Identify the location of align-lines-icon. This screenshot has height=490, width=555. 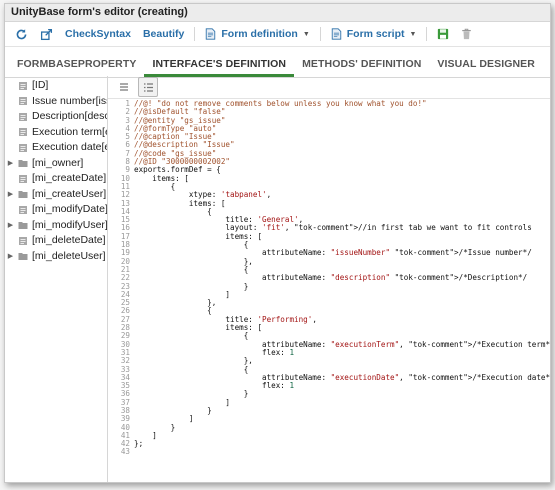
(124, 87).